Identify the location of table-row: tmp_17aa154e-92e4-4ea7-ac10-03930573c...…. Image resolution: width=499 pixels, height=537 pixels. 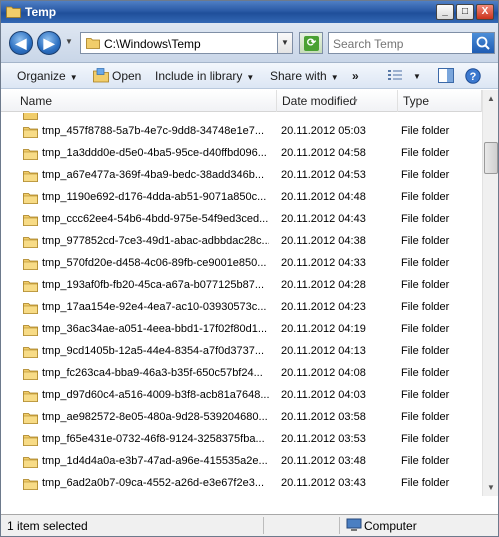
(241, 308).